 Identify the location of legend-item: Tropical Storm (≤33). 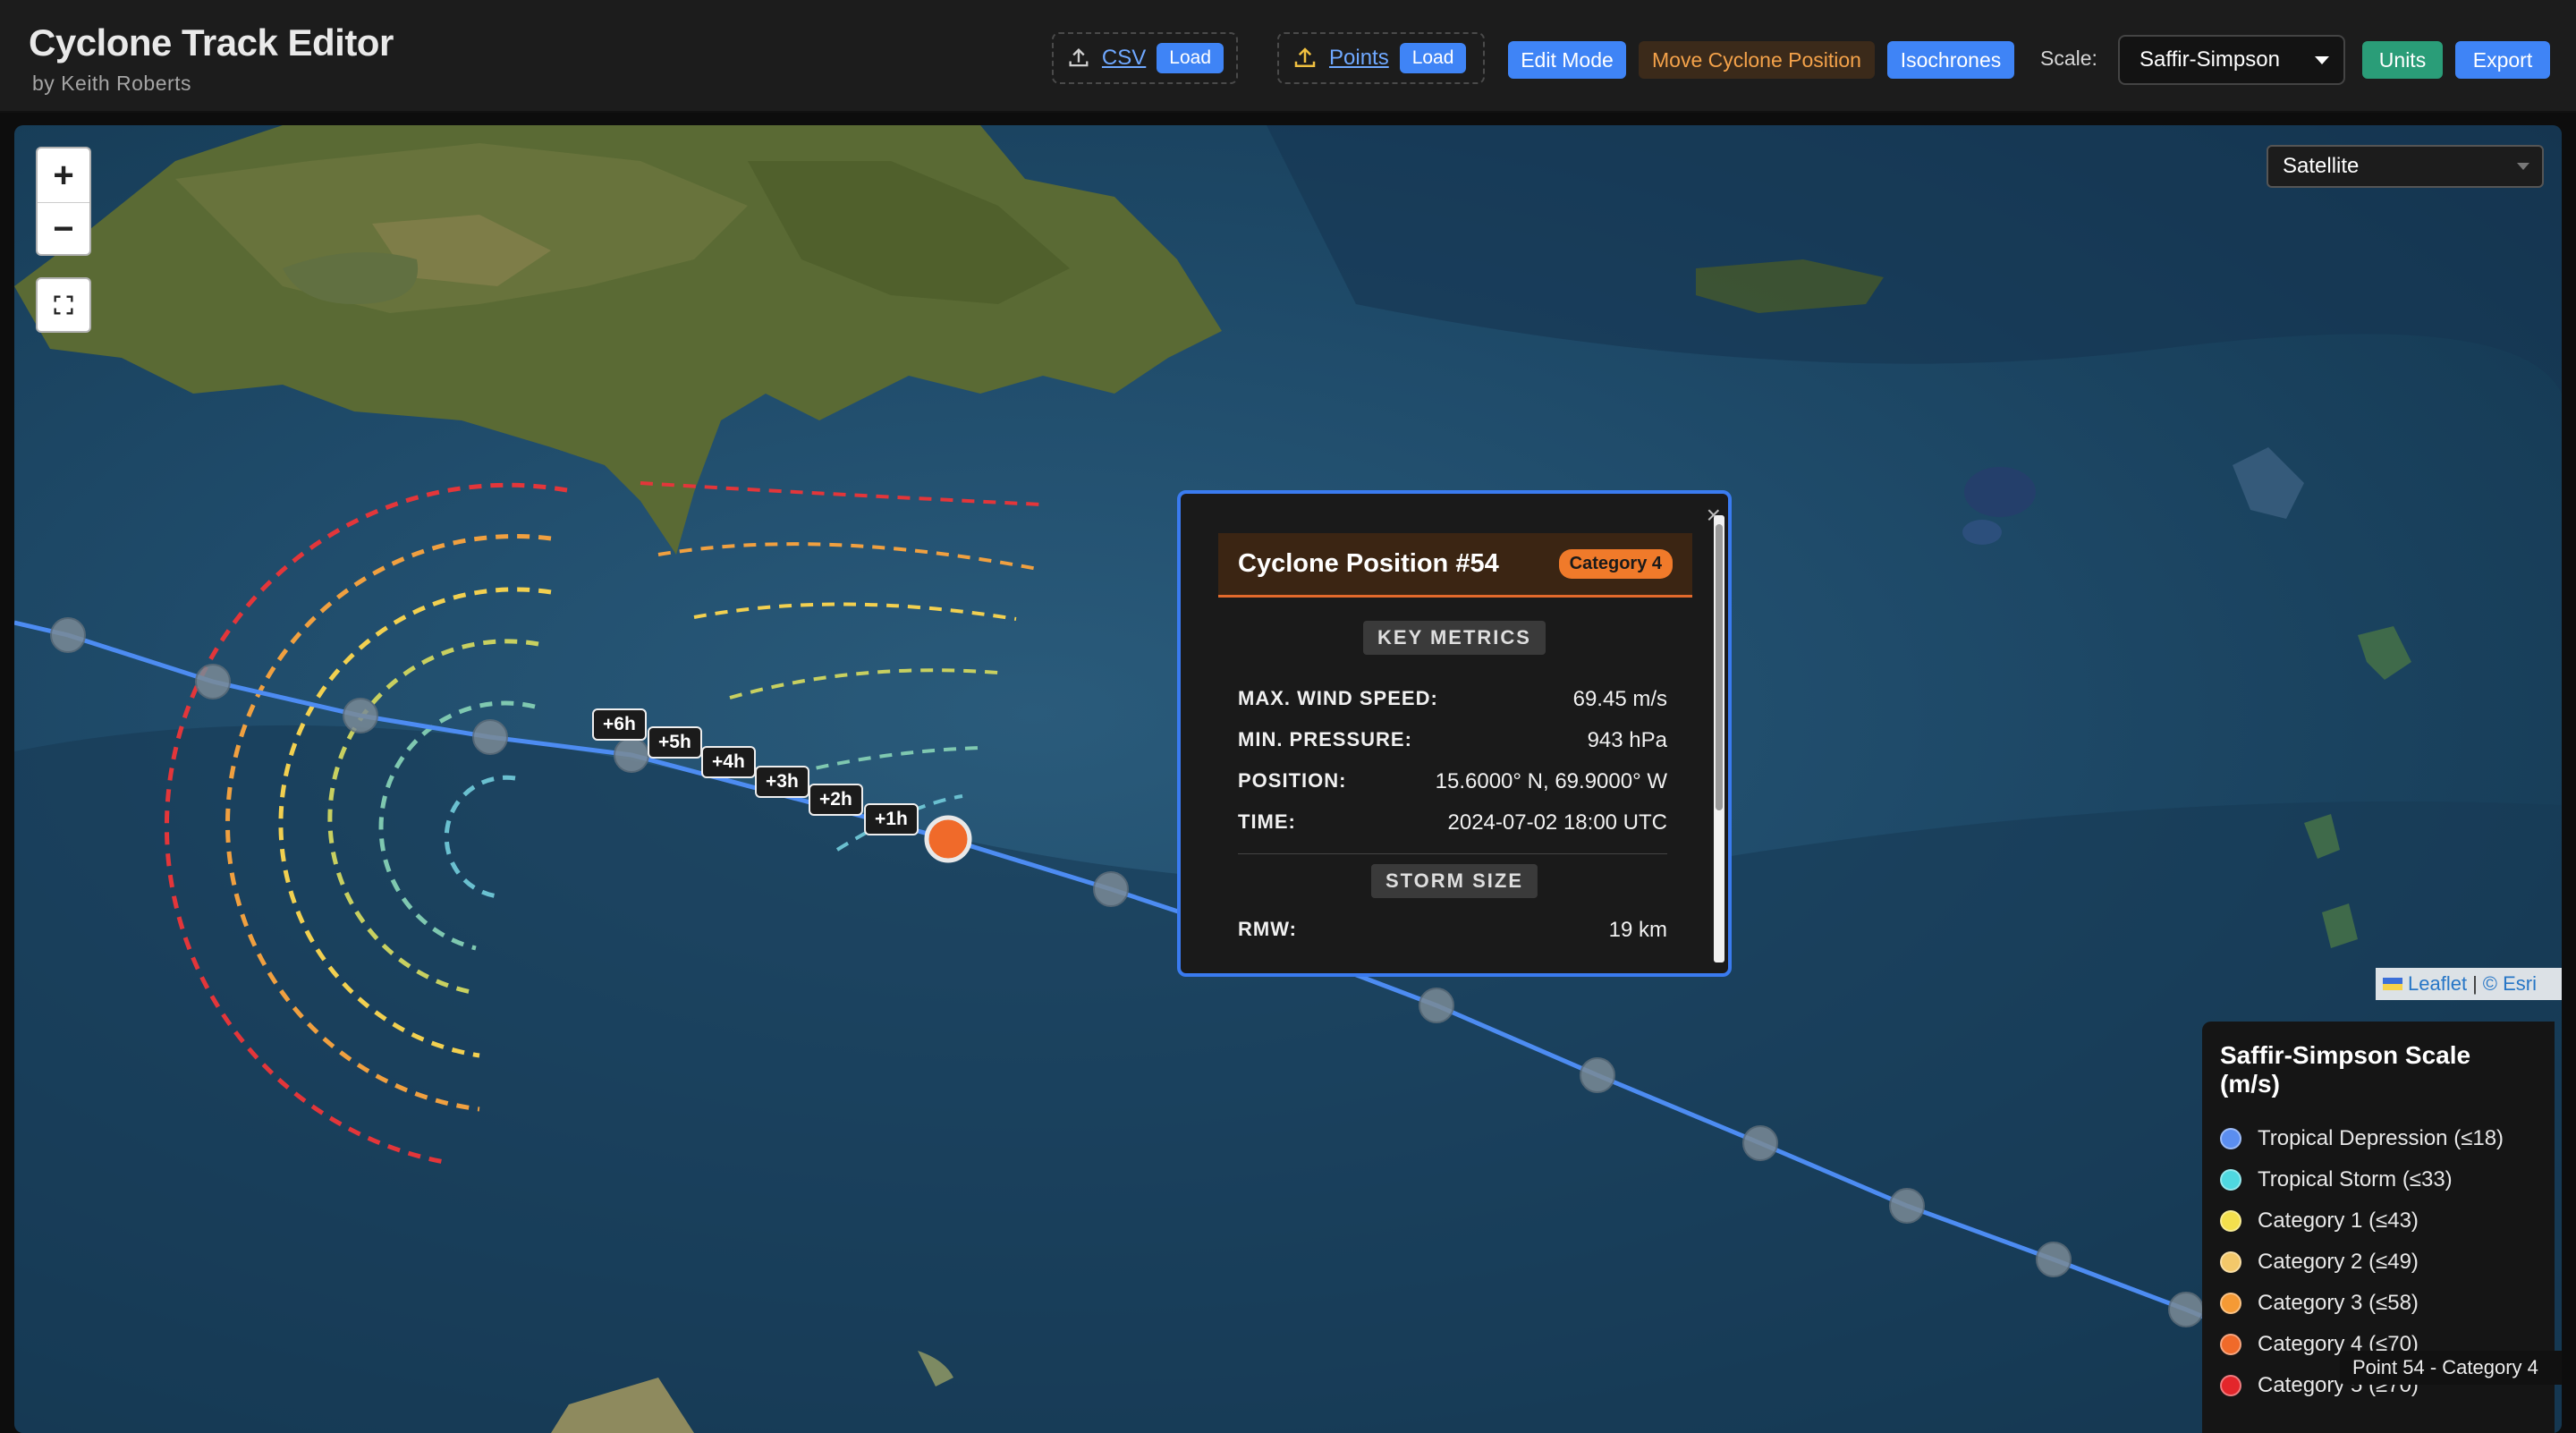
(2378, 1179).